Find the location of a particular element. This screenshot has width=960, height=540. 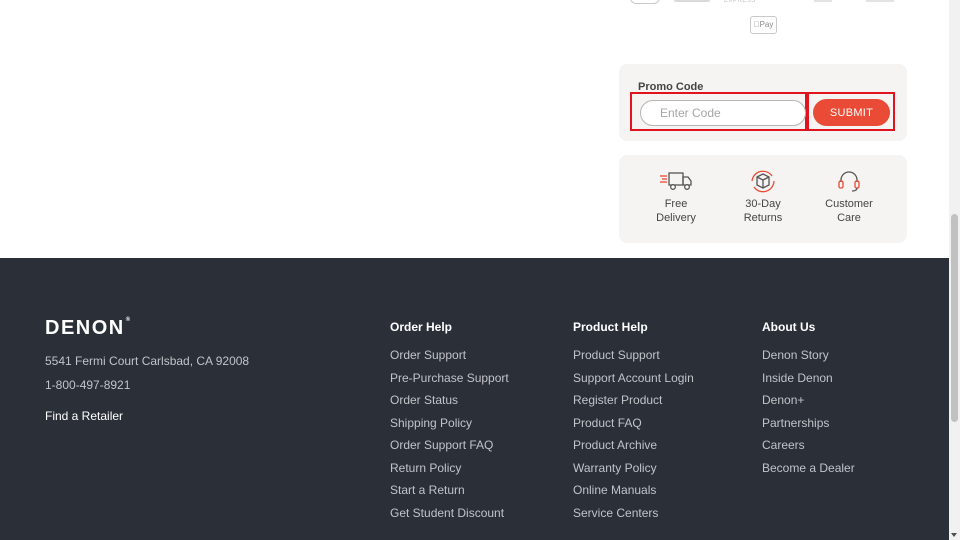

footer-link-service-centers: Service Centers is located at coordinates (633, 513).